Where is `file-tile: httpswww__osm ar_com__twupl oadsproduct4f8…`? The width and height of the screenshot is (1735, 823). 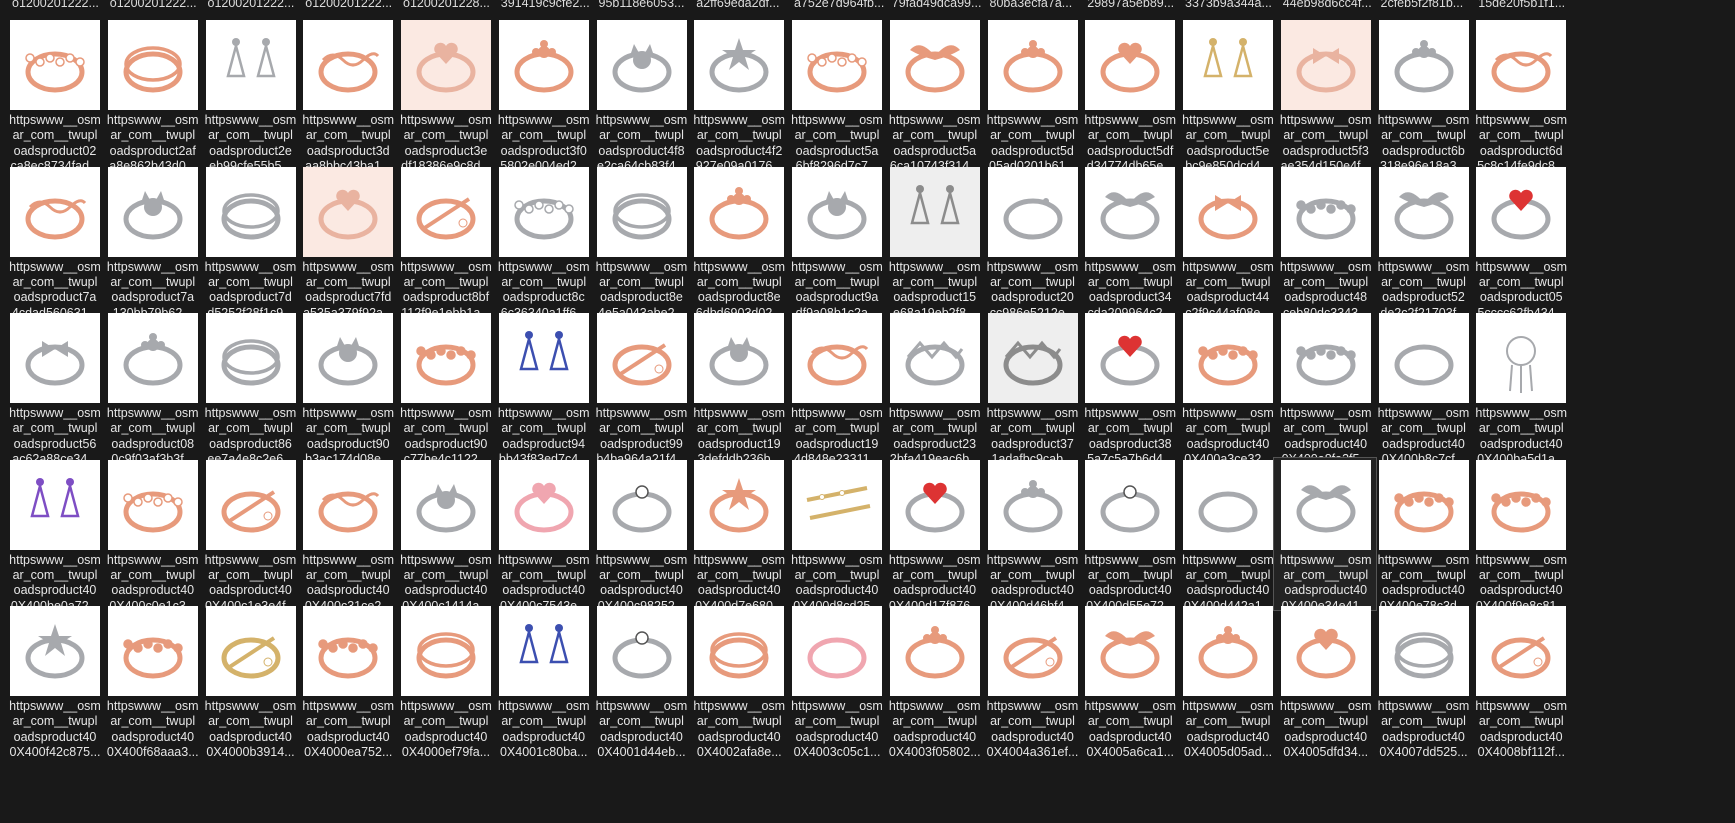 file-tile: httpswww__osm ar_com__twupl oadsproduct4f8… is located at coordinates (641, 95).